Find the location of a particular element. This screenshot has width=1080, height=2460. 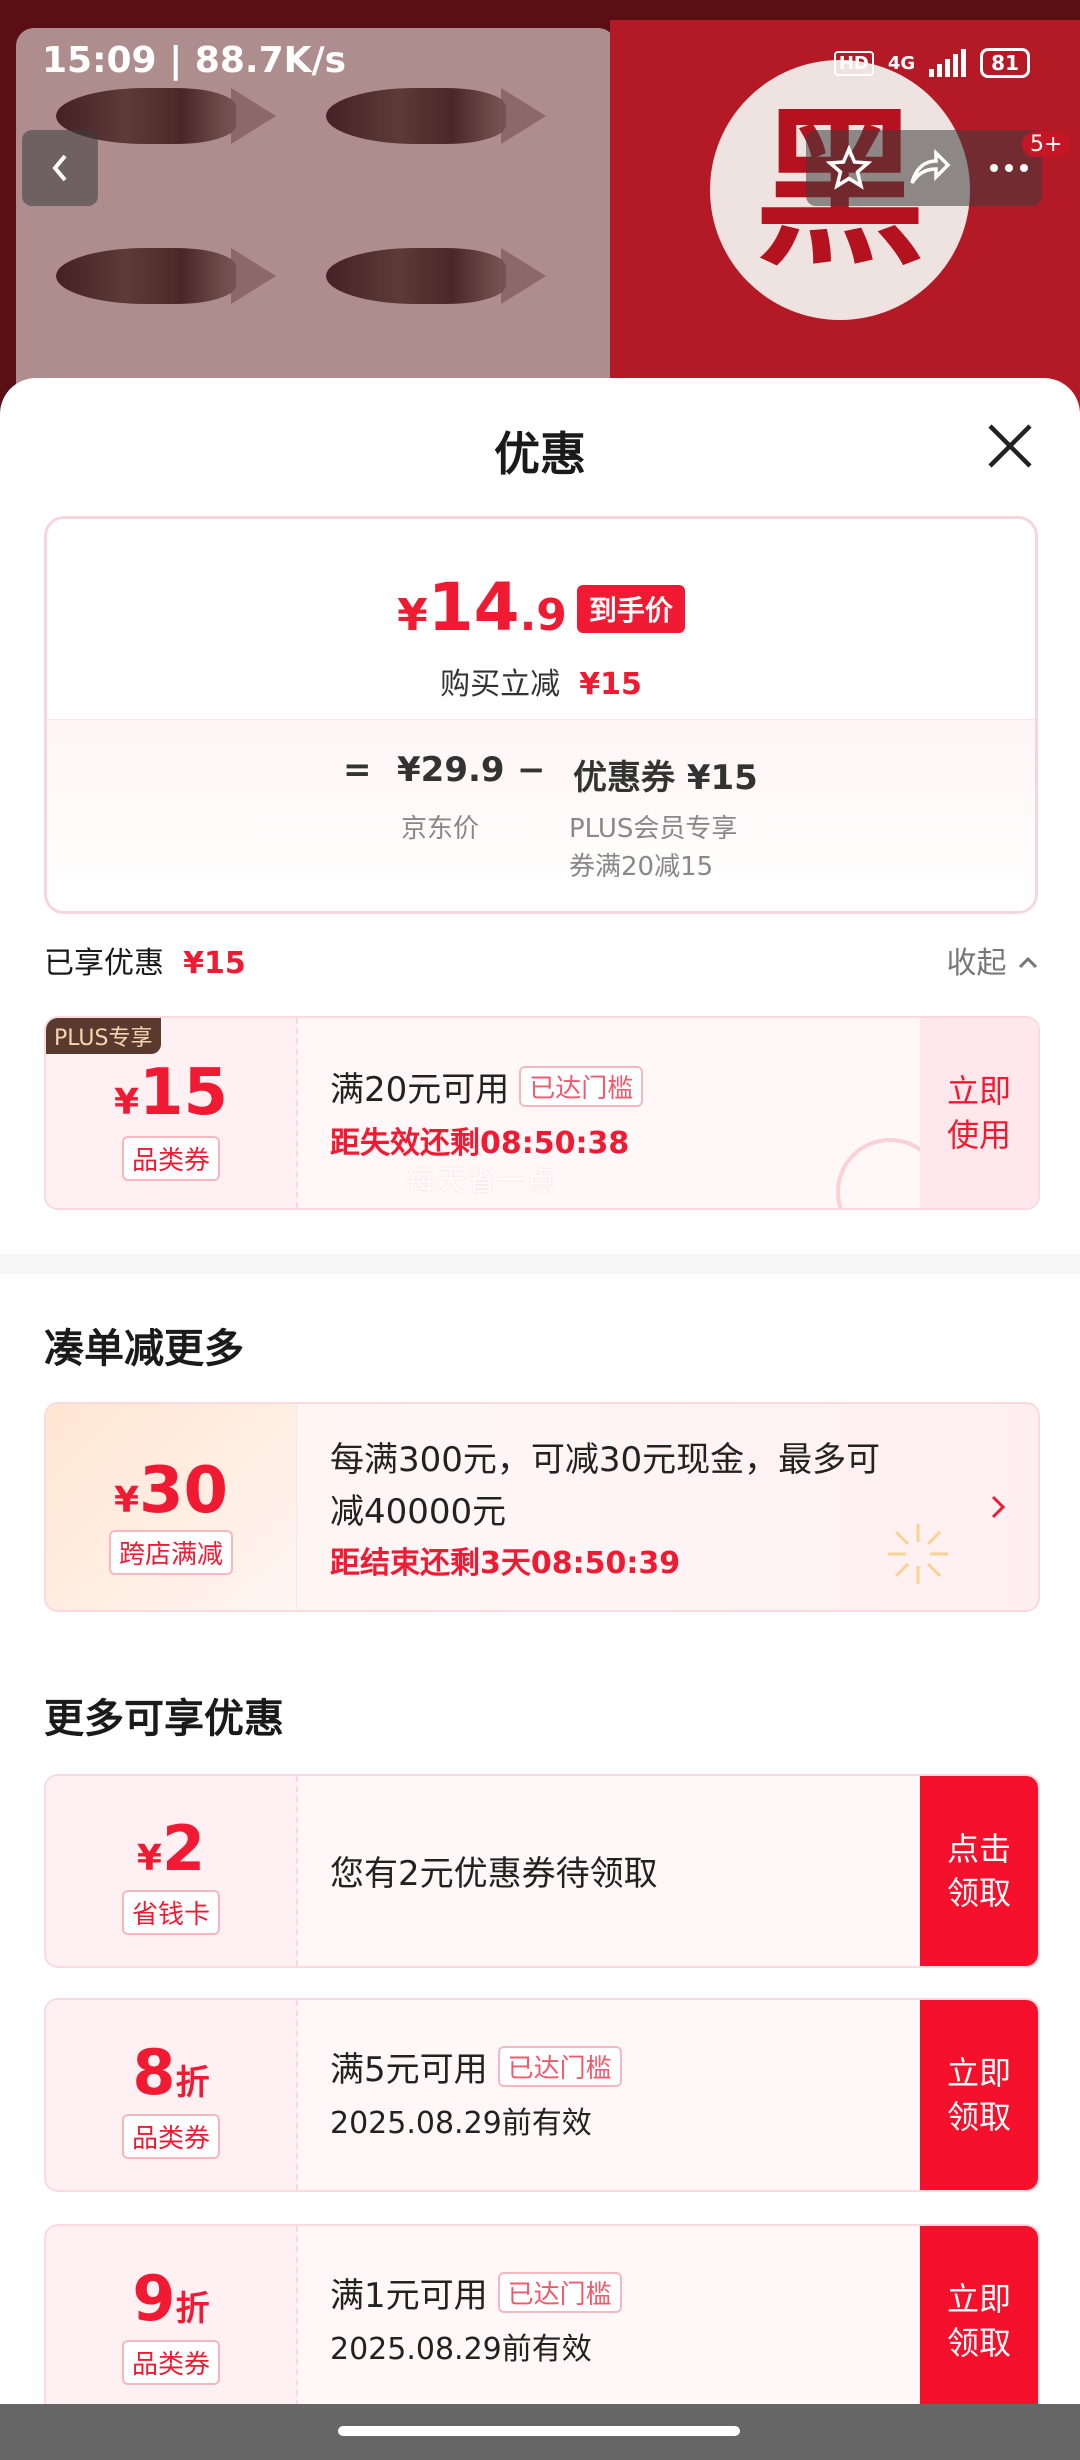

price-decimal: .9 is located at coordinates (543, 615).